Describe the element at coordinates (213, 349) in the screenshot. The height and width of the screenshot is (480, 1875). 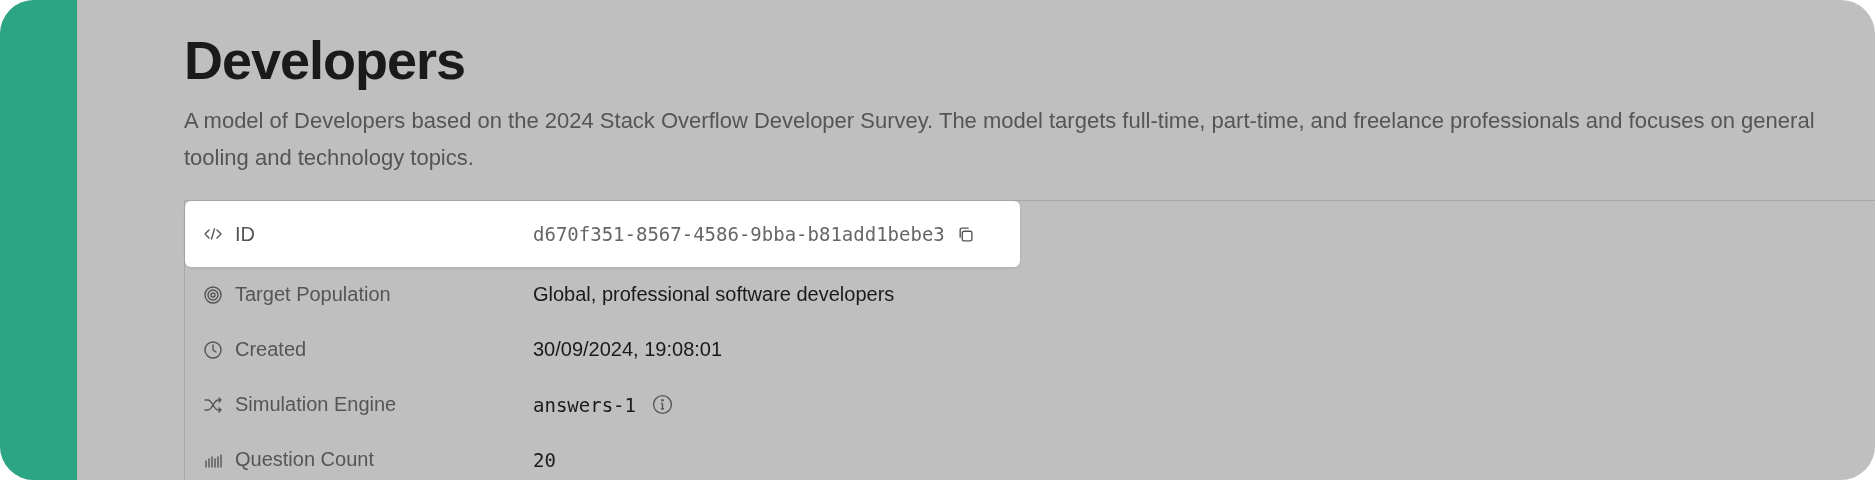
I see `clock-icon` at that location.